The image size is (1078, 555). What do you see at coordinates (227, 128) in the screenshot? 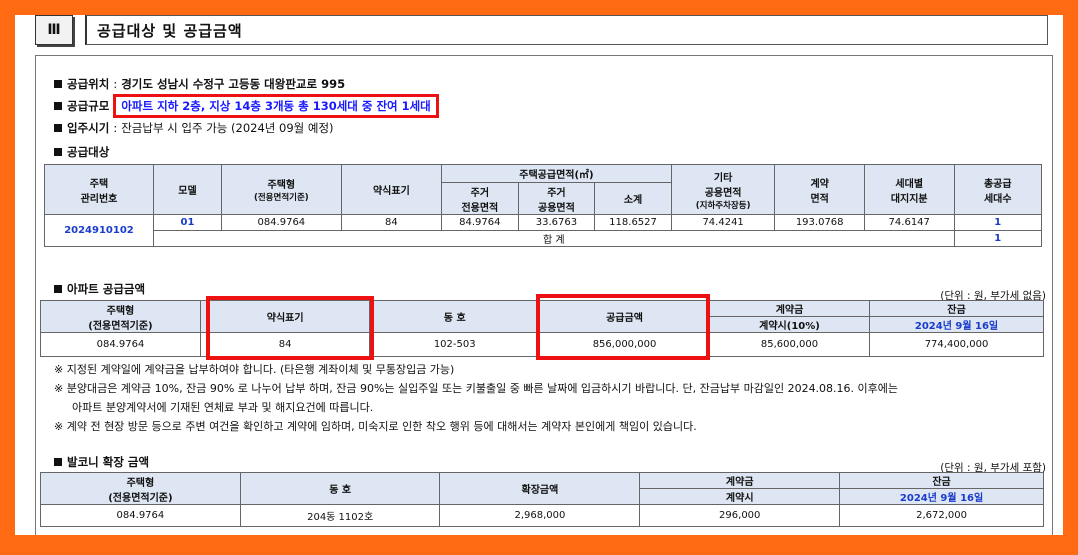
I see `movein-value: 잔금납부 시 입주 가능 (2024년 09월 예정)` at bounding box center [227, 128].